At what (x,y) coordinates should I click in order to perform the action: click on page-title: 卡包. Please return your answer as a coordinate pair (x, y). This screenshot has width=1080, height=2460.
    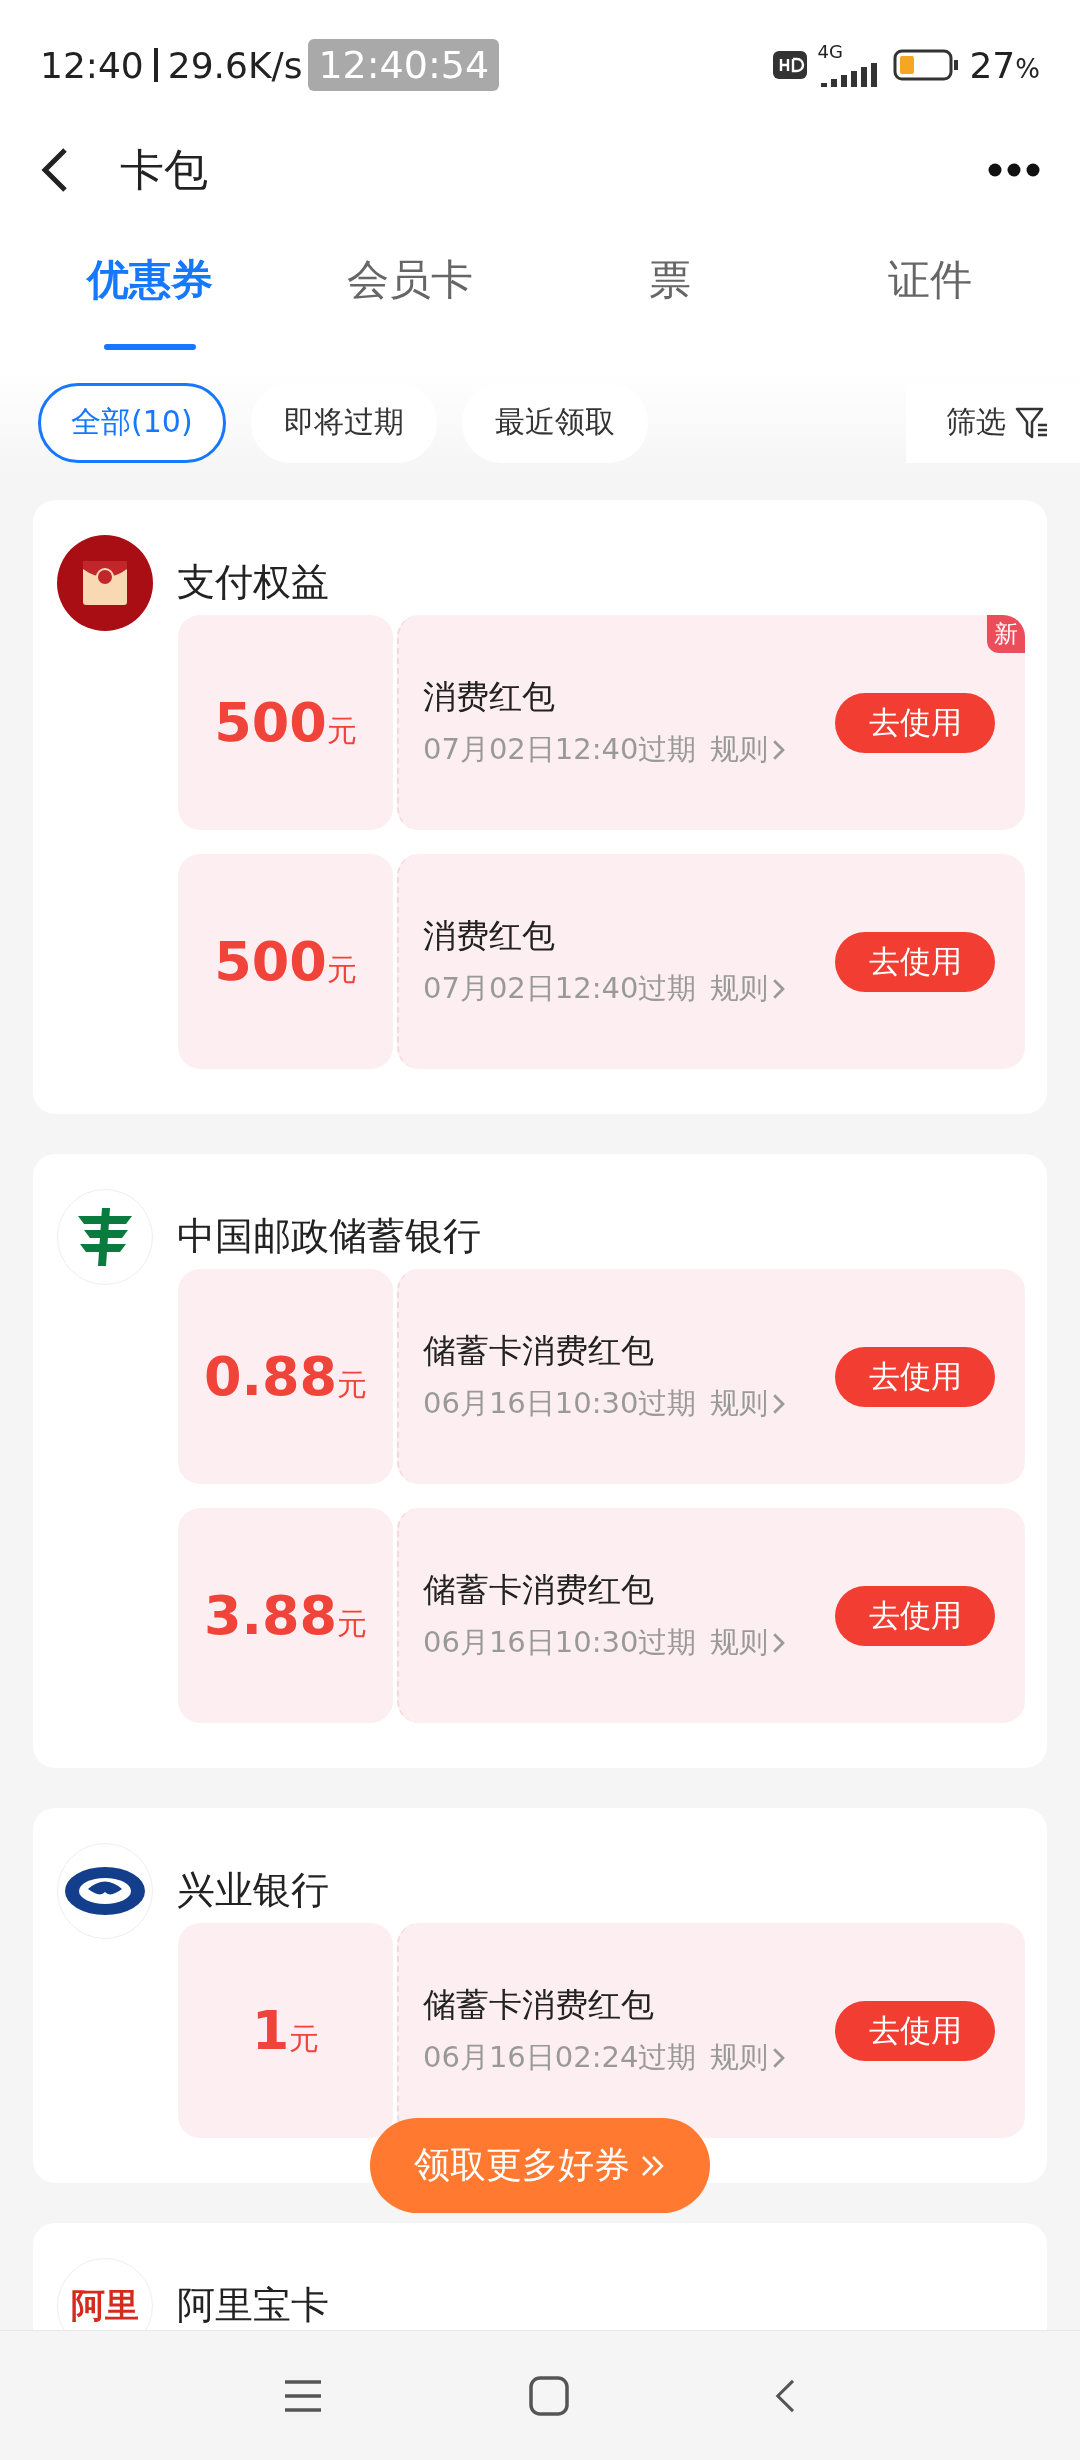
    Looking at the image, I should click on (164, 169).